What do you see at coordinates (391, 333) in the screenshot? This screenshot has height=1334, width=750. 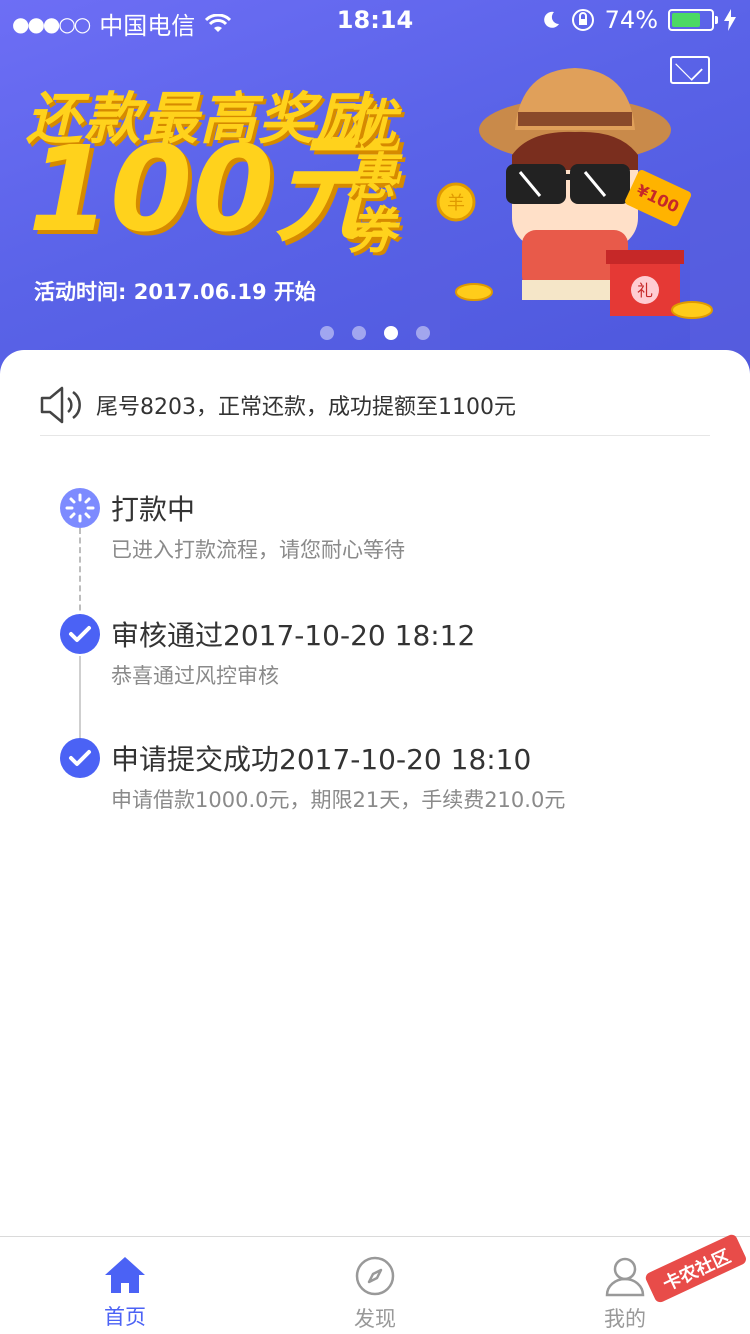 I see `pager-dot-active` at bounding box center [391, 333].